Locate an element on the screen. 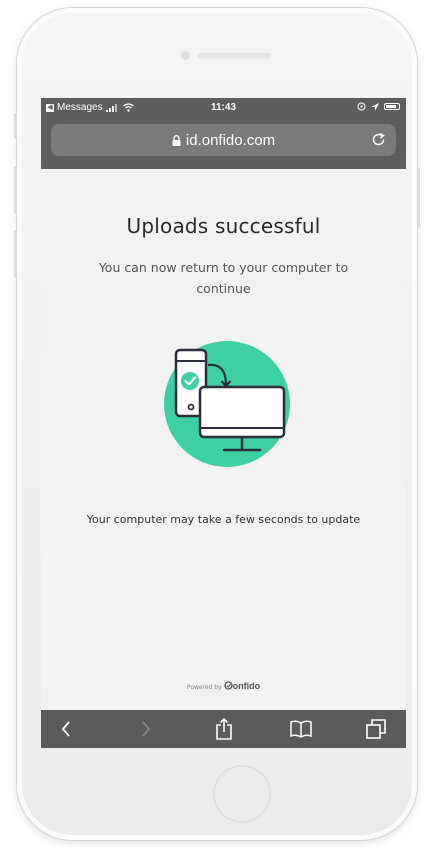  forward-button is located at coordinates (146, 729).